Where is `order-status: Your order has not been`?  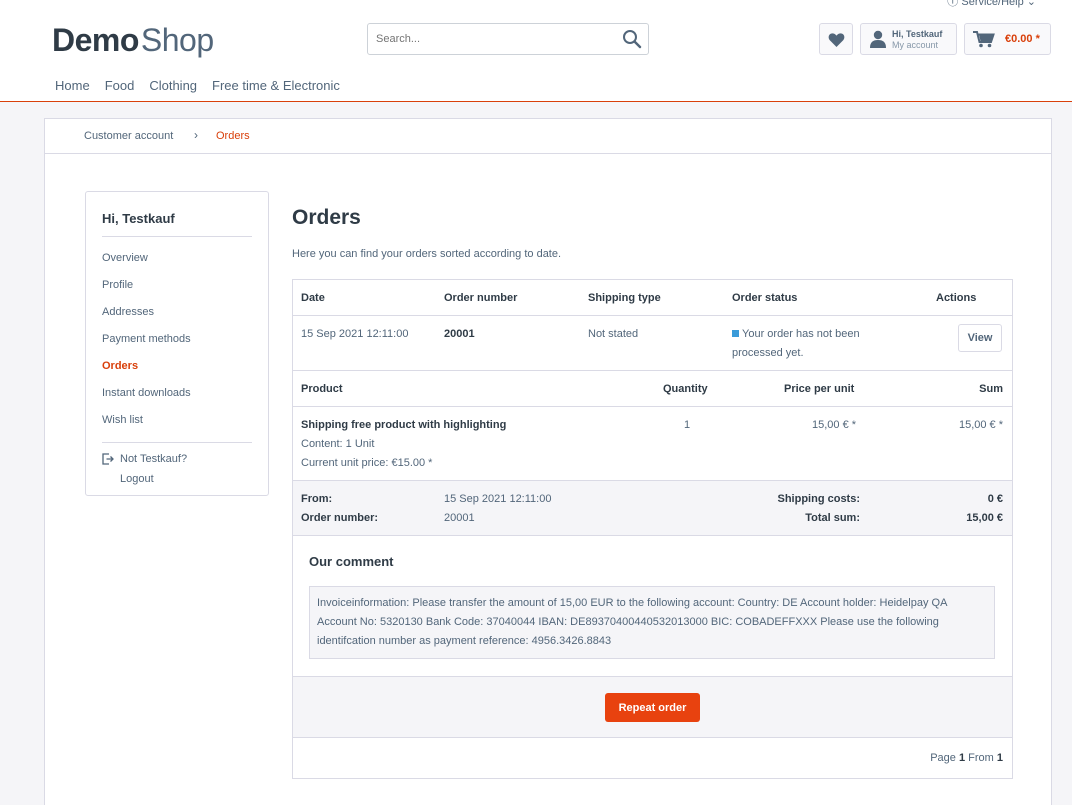 order-status: Your order has not been is located at coordinates (796, 334).